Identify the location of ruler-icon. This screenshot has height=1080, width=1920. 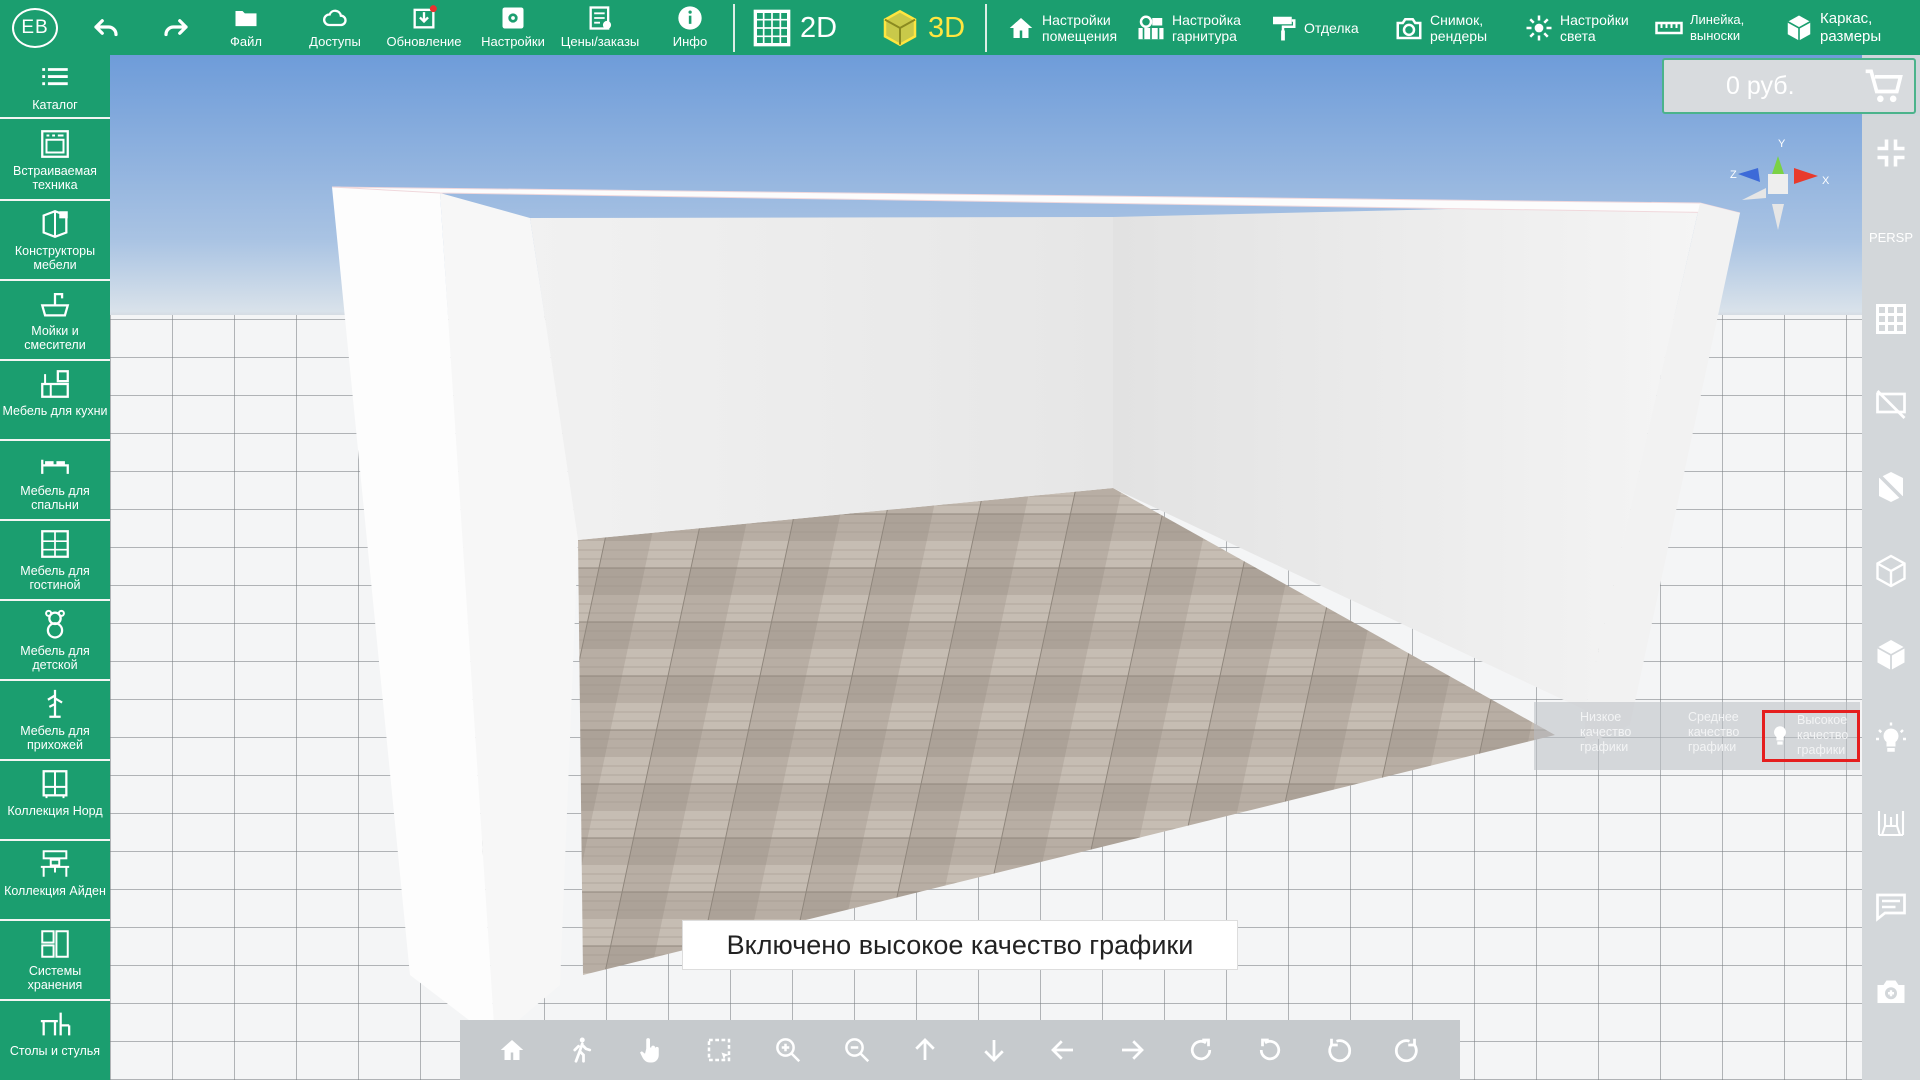
(1669, 28).